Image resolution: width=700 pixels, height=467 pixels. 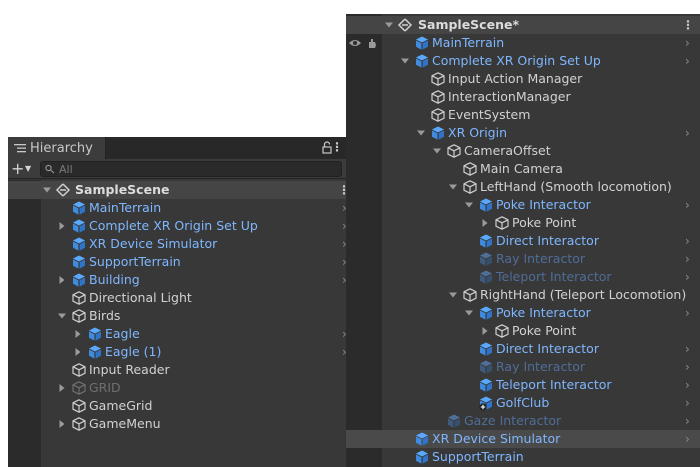 I want to click on row-label: EventSystem, so click(x=489, y=114).